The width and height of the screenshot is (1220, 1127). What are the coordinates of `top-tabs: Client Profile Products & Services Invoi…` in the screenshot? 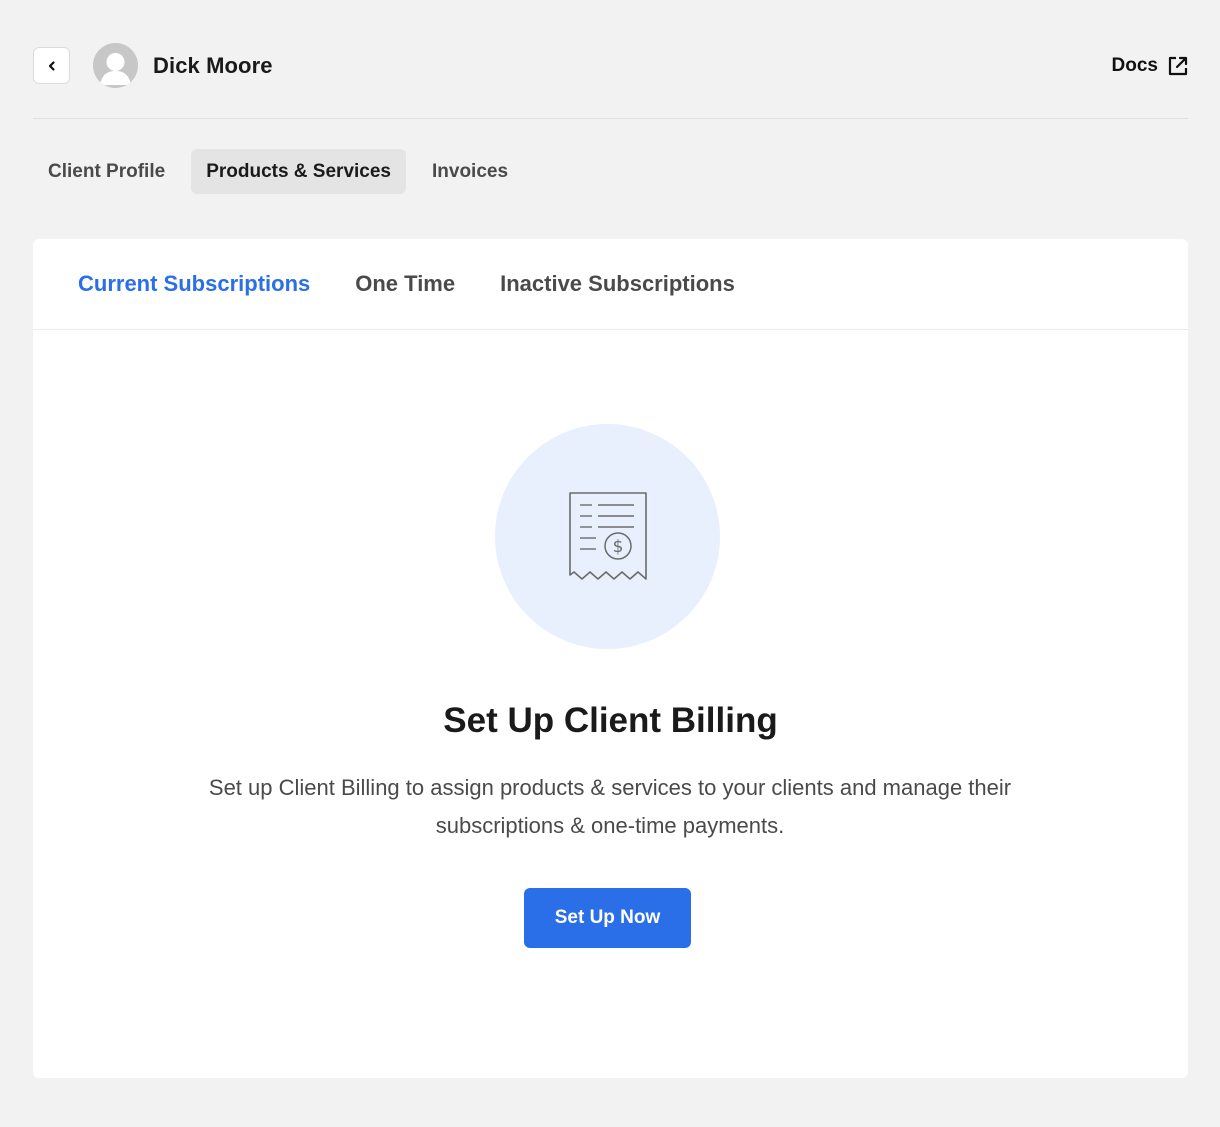 It's located at (283, 171).